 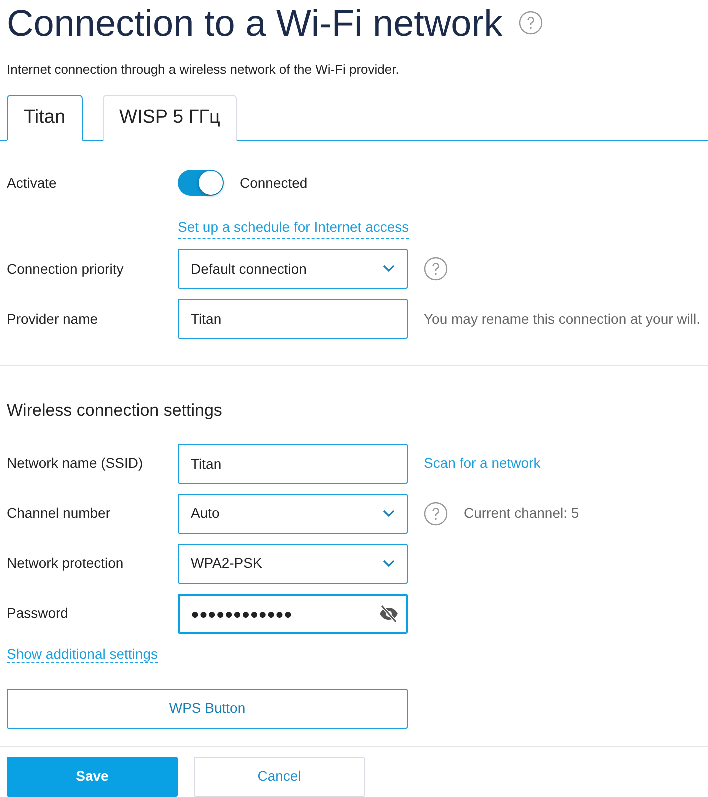 What do you see at coordinates (279, 776) in the screenshot?
I see `cancel-button: Cancel` at bounding box center [279, 776].